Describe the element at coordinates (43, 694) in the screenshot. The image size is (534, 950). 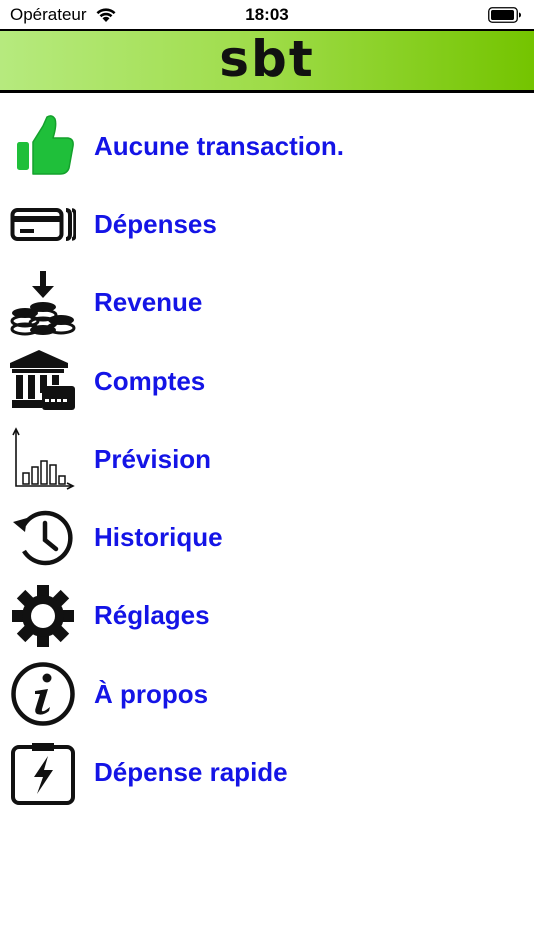
I see `info-icon` at that location.